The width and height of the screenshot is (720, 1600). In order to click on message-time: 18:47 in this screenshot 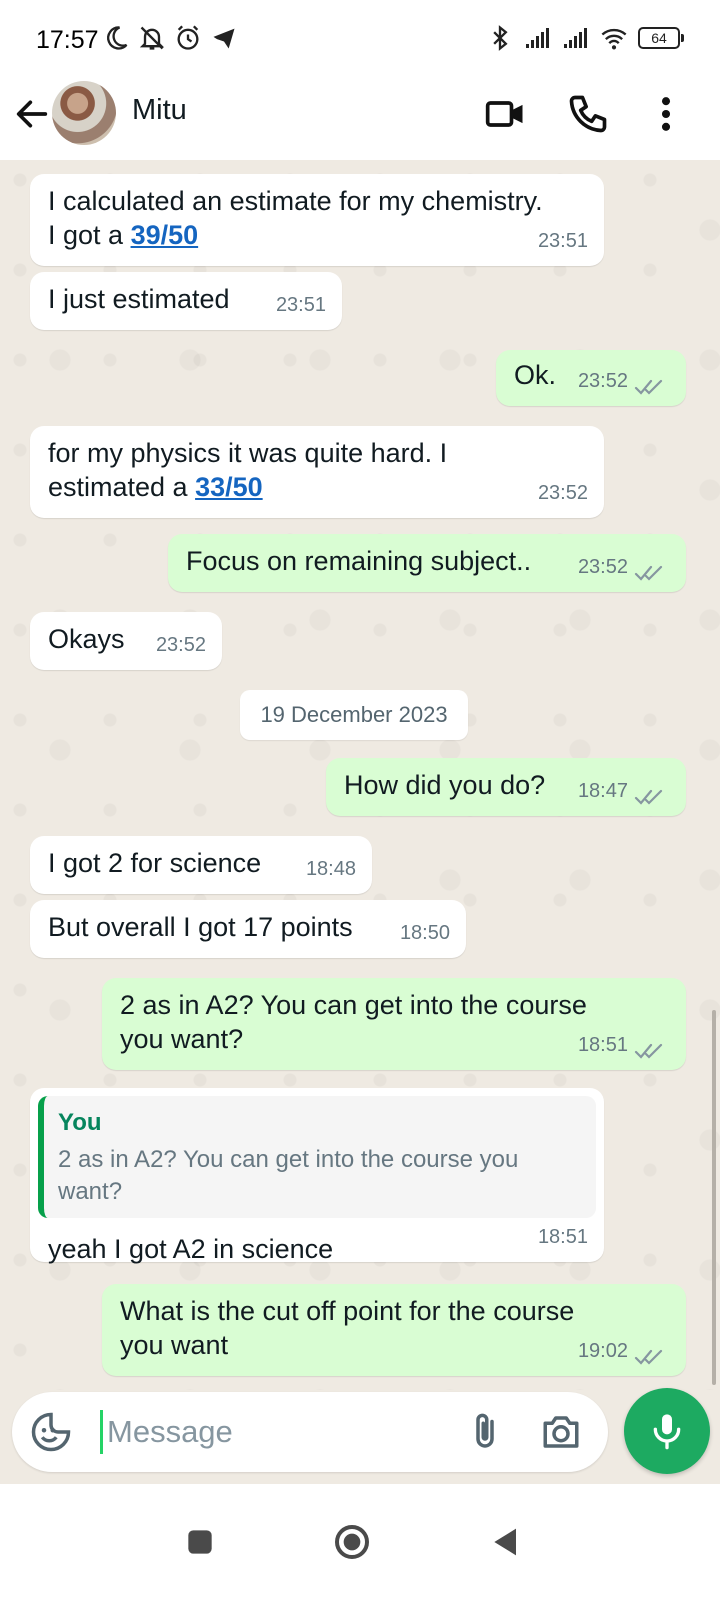, I will do `click(602, 791)`.